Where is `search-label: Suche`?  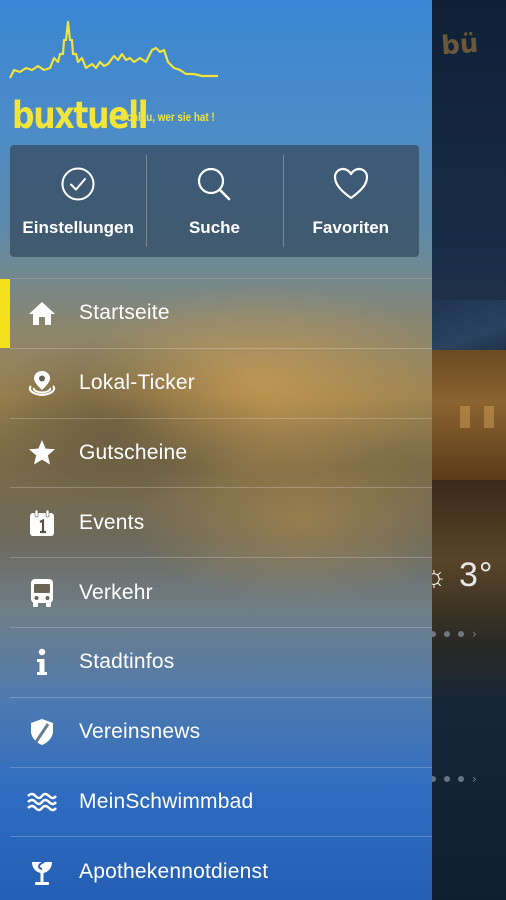
search-label: Suche is located at coordinates (214, 227).